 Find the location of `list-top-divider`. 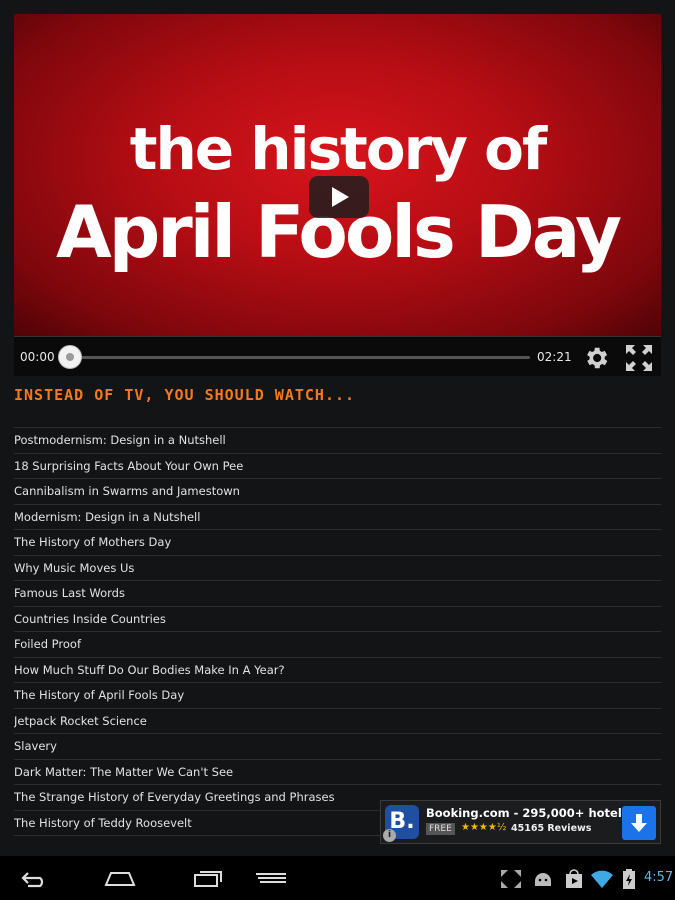

list-top-divider is located at coordinates (337, 422).